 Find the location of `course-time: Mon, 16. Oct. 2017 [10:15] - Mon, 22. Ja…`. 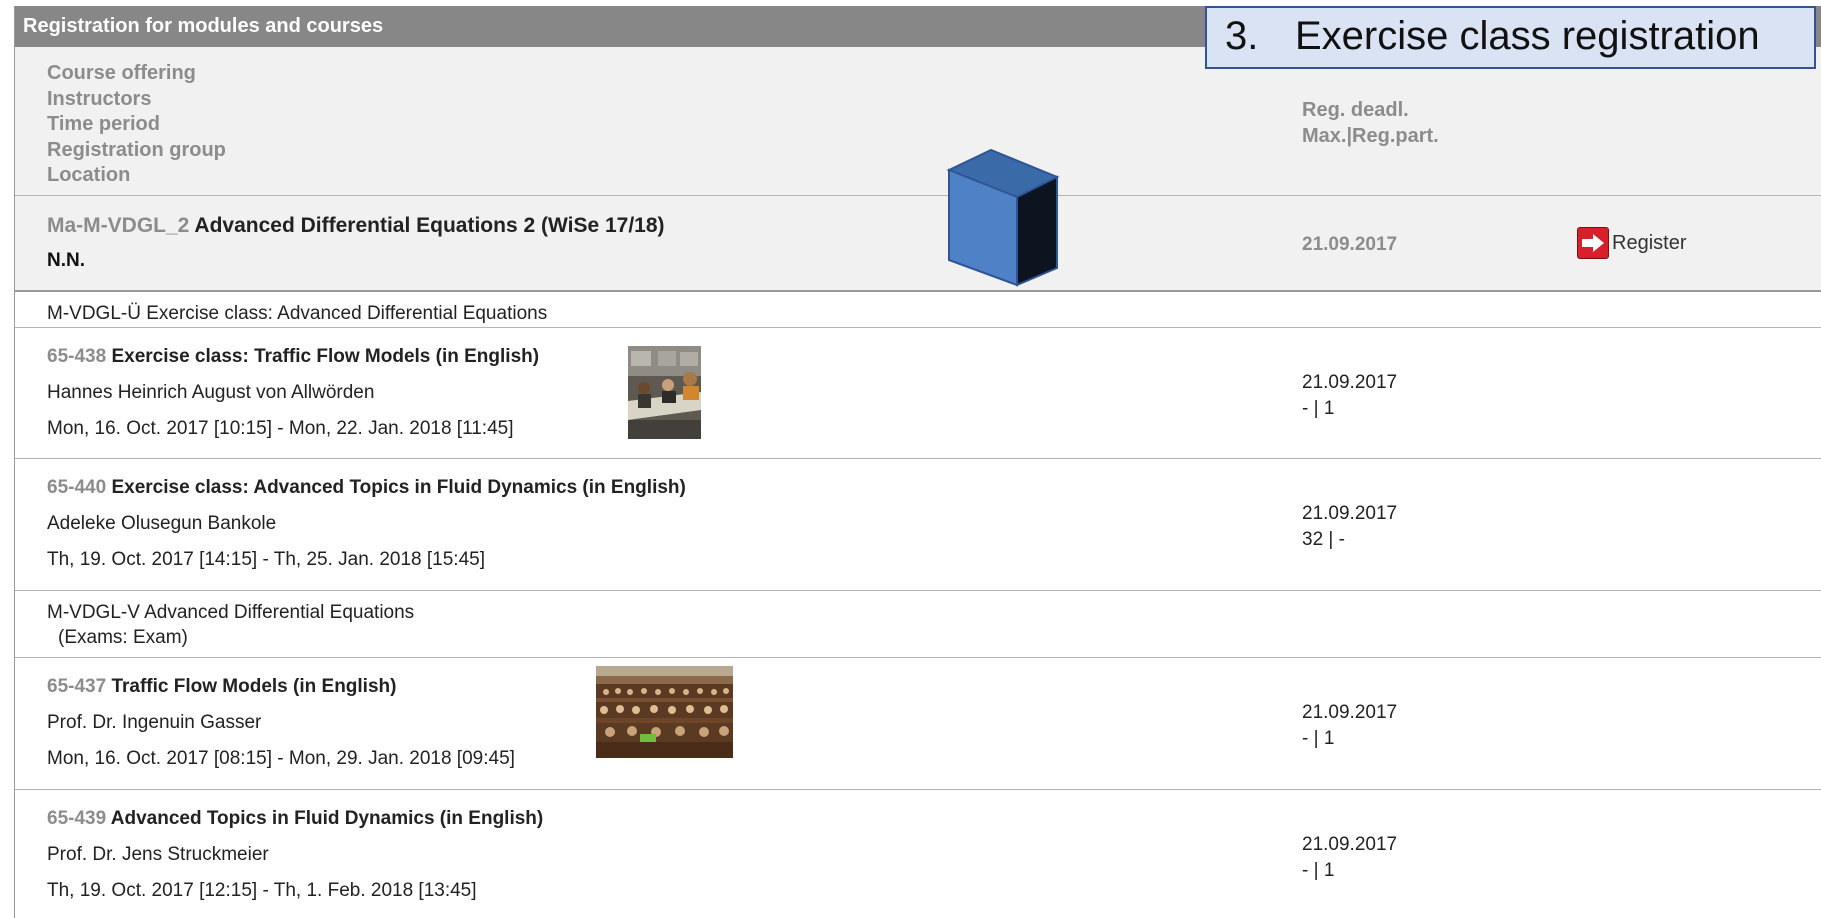

course-time: Mon, 16. Oct. 2017 [10:15] - Mon, 22. Ja… is located at coordinates (280, 428).